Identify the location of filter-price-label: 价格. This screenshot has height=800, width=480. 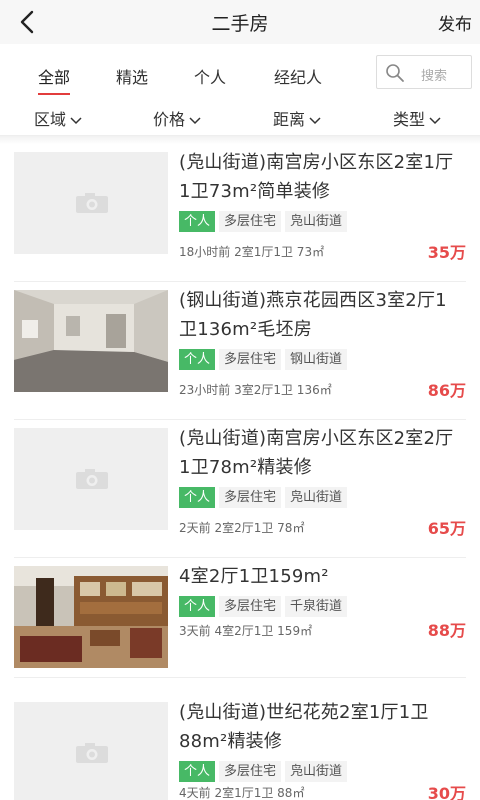
(169, 119).